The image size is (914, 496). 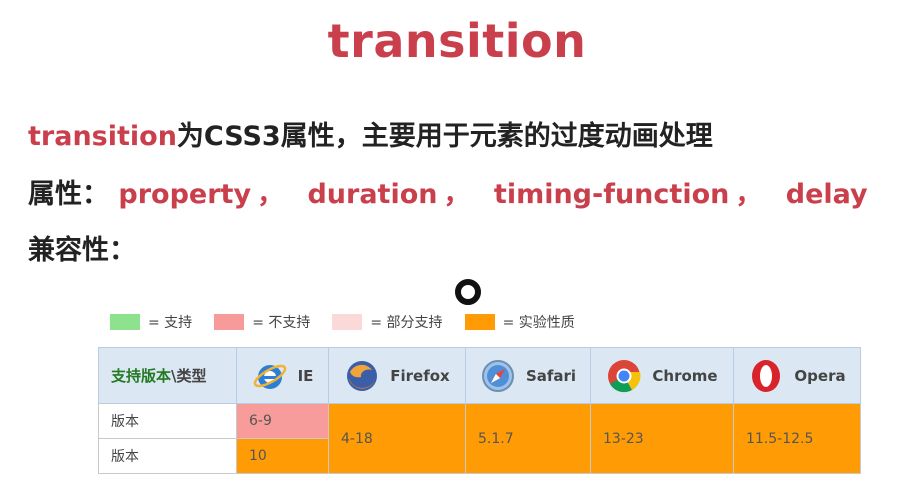 What do you see at coordinates (468, 292) in the screenshot?
I see `cursor-ring-icon` at bounding box center [468, 292].